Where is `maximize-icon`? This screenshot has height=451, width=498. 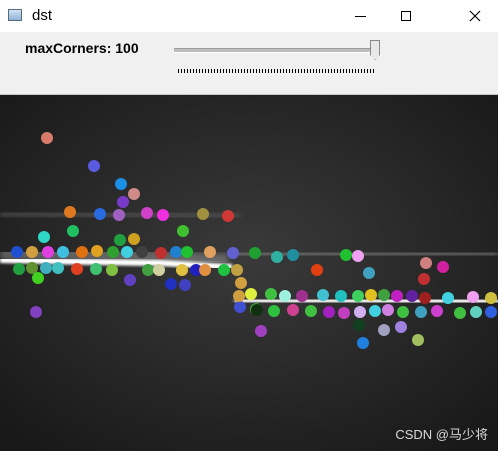 maximize-icon is located at coordinates (406, 16).